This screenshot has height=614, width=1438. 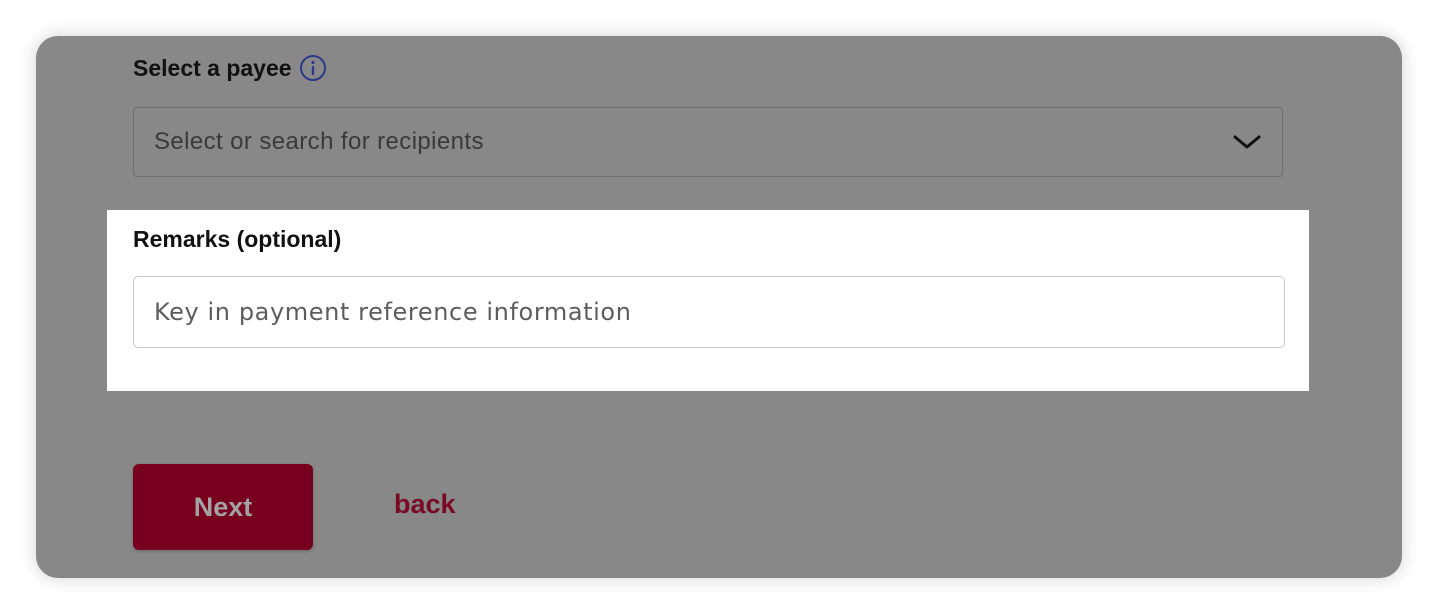 I want to click on payee-select: Select or search for recipients, so click(x=708, y=142).